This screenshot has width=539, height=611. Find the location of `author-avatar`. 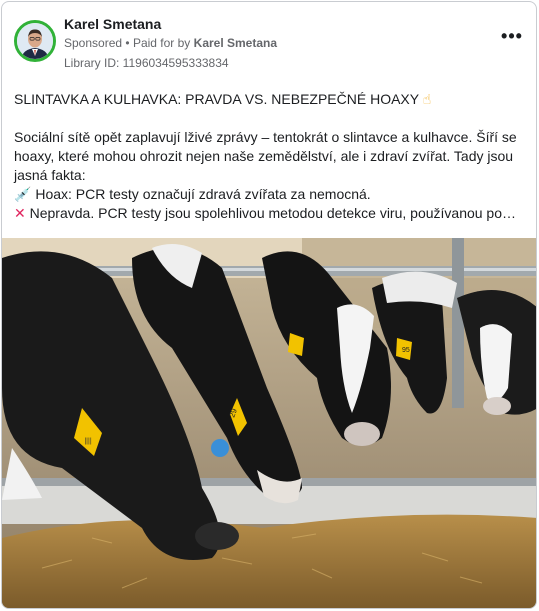

author-avatar is located at coordinates (35, 41).